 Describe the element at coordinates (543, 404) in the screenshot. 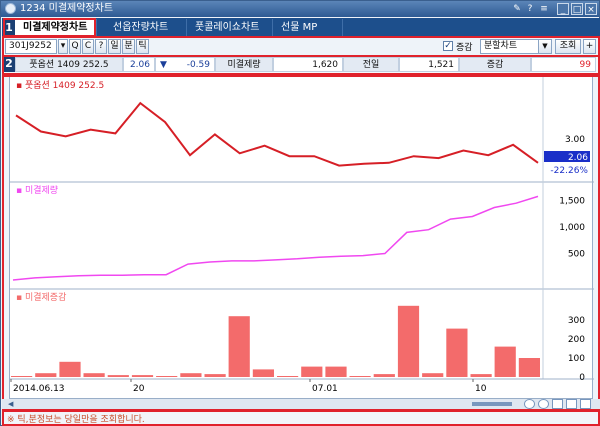

I see `zoom-in-icon` at that location.